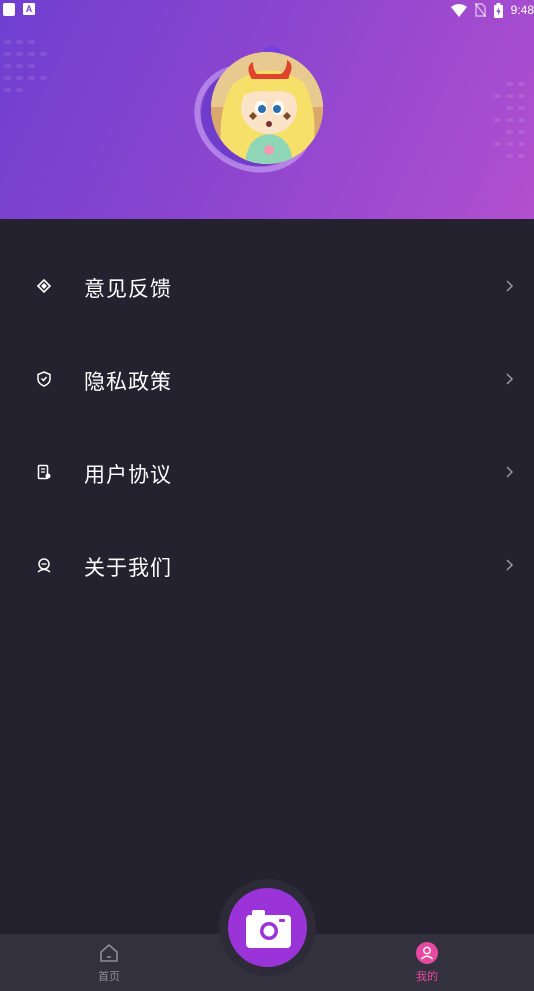 The height and width of the screenshot is (991, 534). I want to click on battery-icon, so click(498, 10).